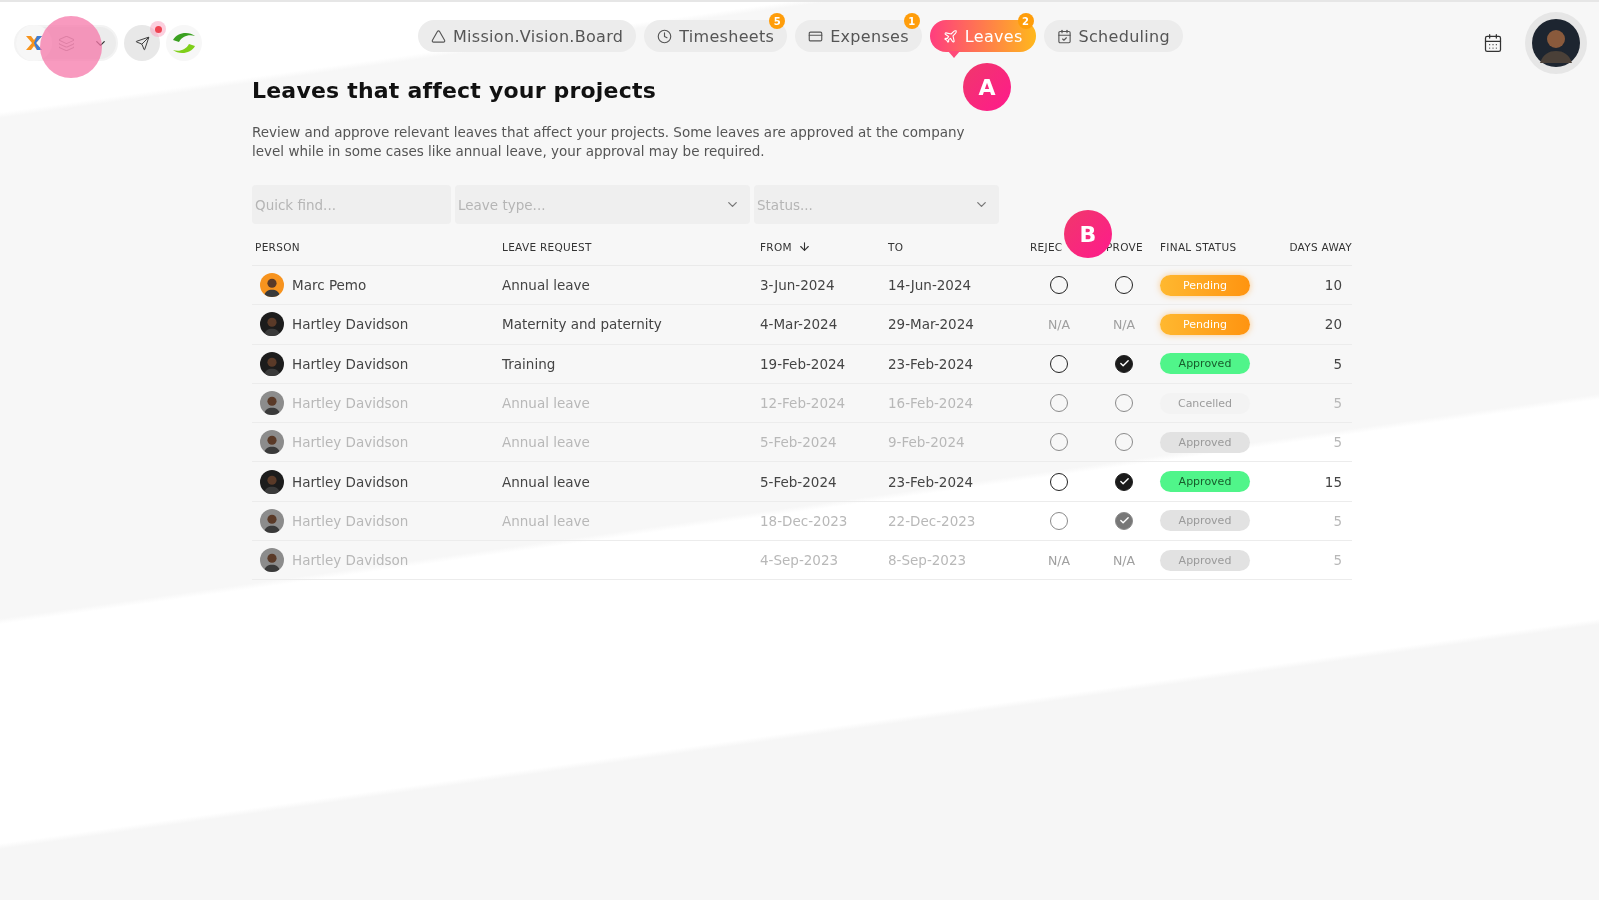  Describe the element at coordinates (547, 246) in the screenshot. I see `column-header: LEAVE REQUEST` at that location.